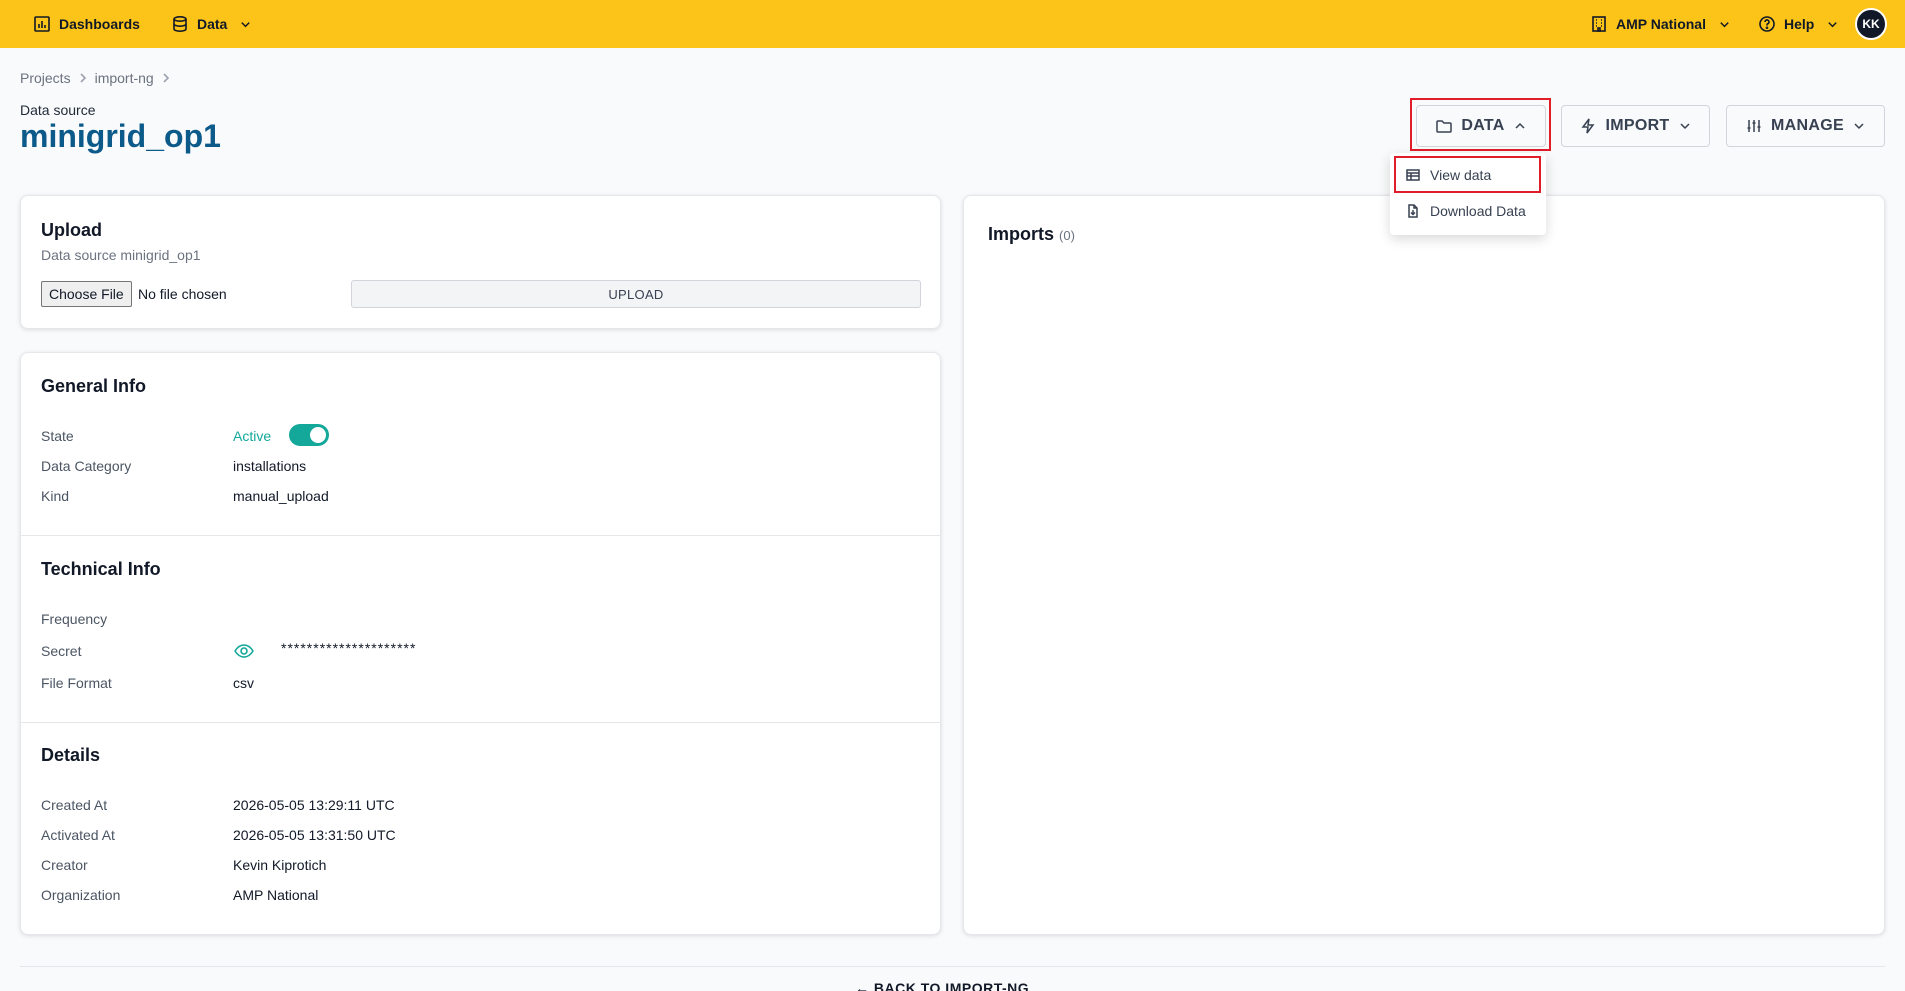 The height and width of the screenshot is (991, 1905). What do you see at coordinates (120, 136) in the screenshot?
I see `page-title: minigrid_op1` at bounding box center [120, 136].